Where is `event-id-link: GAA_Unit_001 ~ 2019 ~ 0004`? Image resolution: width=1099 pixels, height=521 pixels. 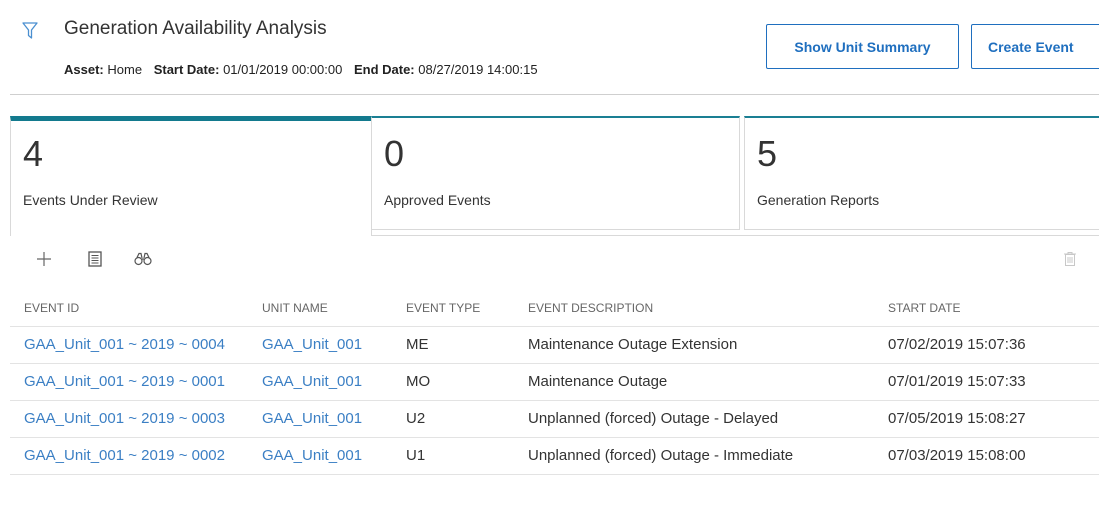 event-id-link: GAA_Unit_001 ~ 2019 ~ 0004 is located at coordinates (133, 345).